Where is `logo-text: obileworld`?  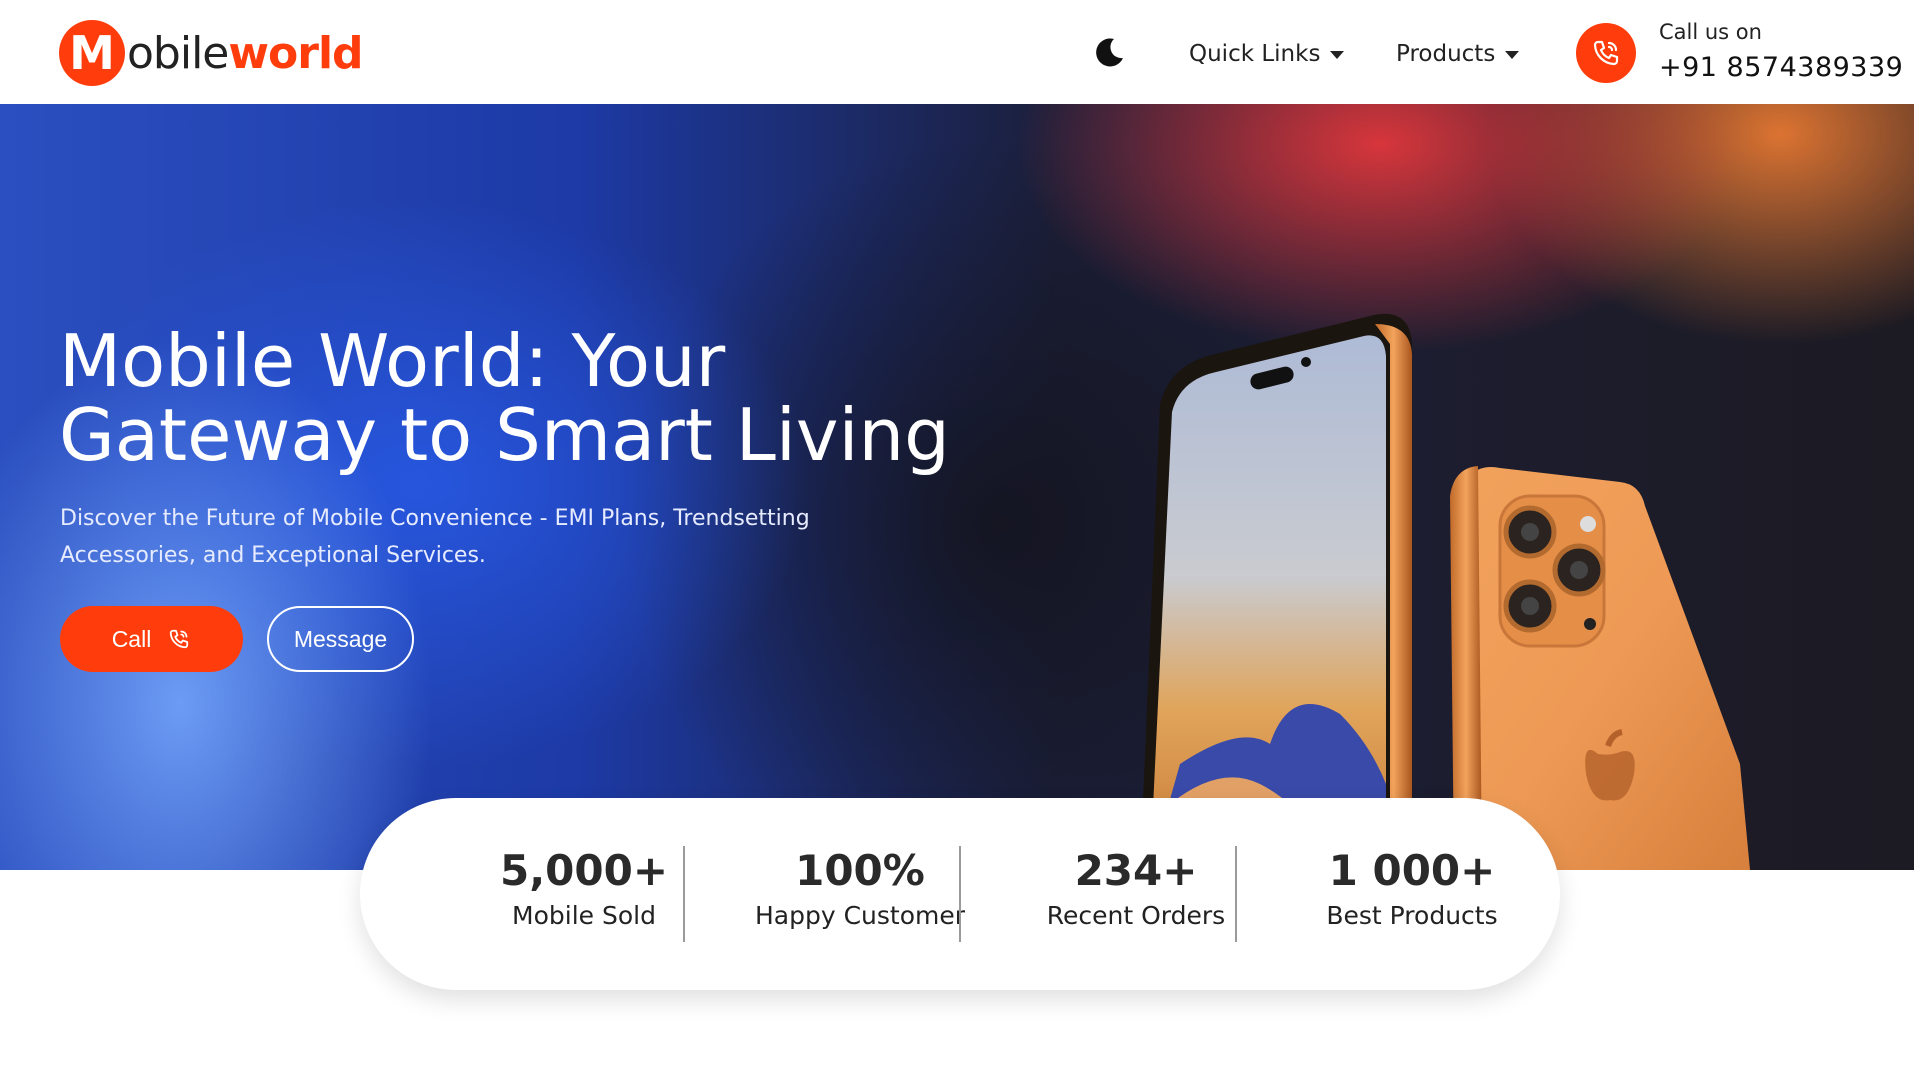 logo-text: obileworld is located at coordinates (245, 53).